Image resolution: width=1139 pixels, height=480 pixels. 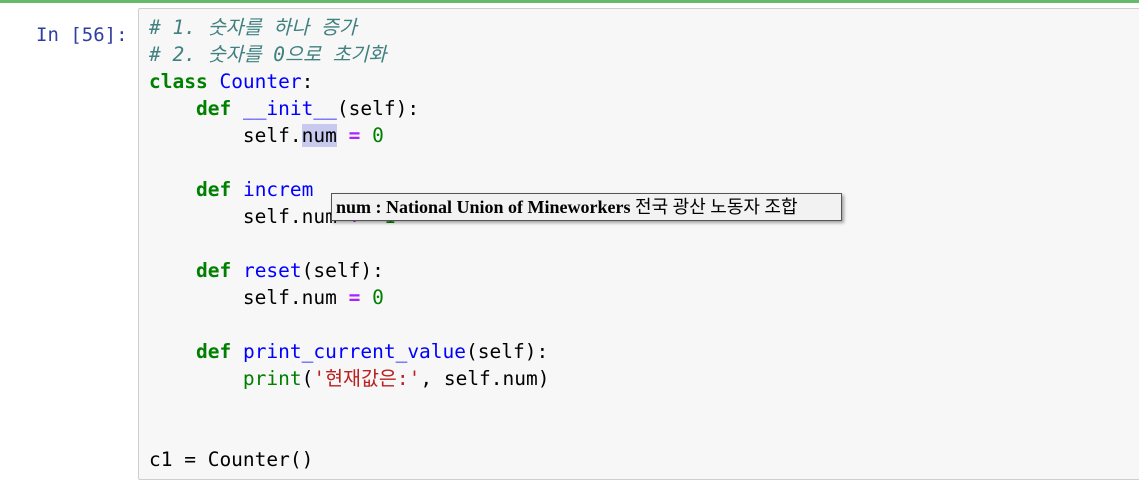 What do you see at coordinates (714, 207) in the screenshot?
I see `tooltip-translation: 전국 광산 노동자 조합` at bounding box center [714, 207].